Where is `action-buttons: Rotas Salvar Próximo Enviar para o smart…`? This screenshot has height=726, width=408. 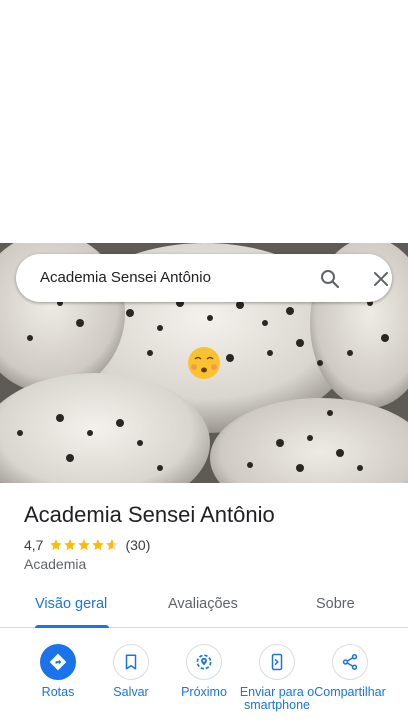 action-buttons: Rotas Salvar Próximo Enviar para o smart… is located at coordinates (204, 685).